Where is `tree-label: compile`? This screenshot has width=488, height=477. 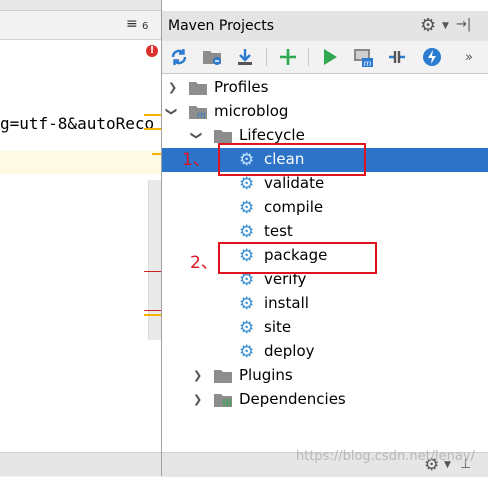
tree-label: compile is located at coordinates (294, 207).